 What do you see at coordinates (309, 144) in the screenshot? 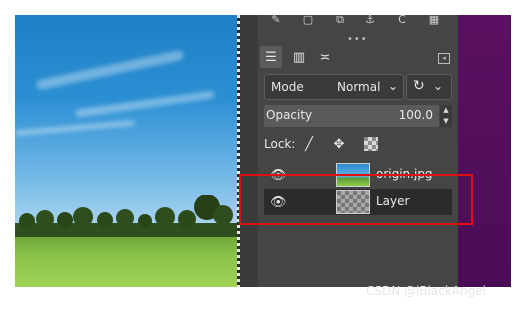
I see `lock-pixels-icon: ╱` at bounding box center [309, 144].